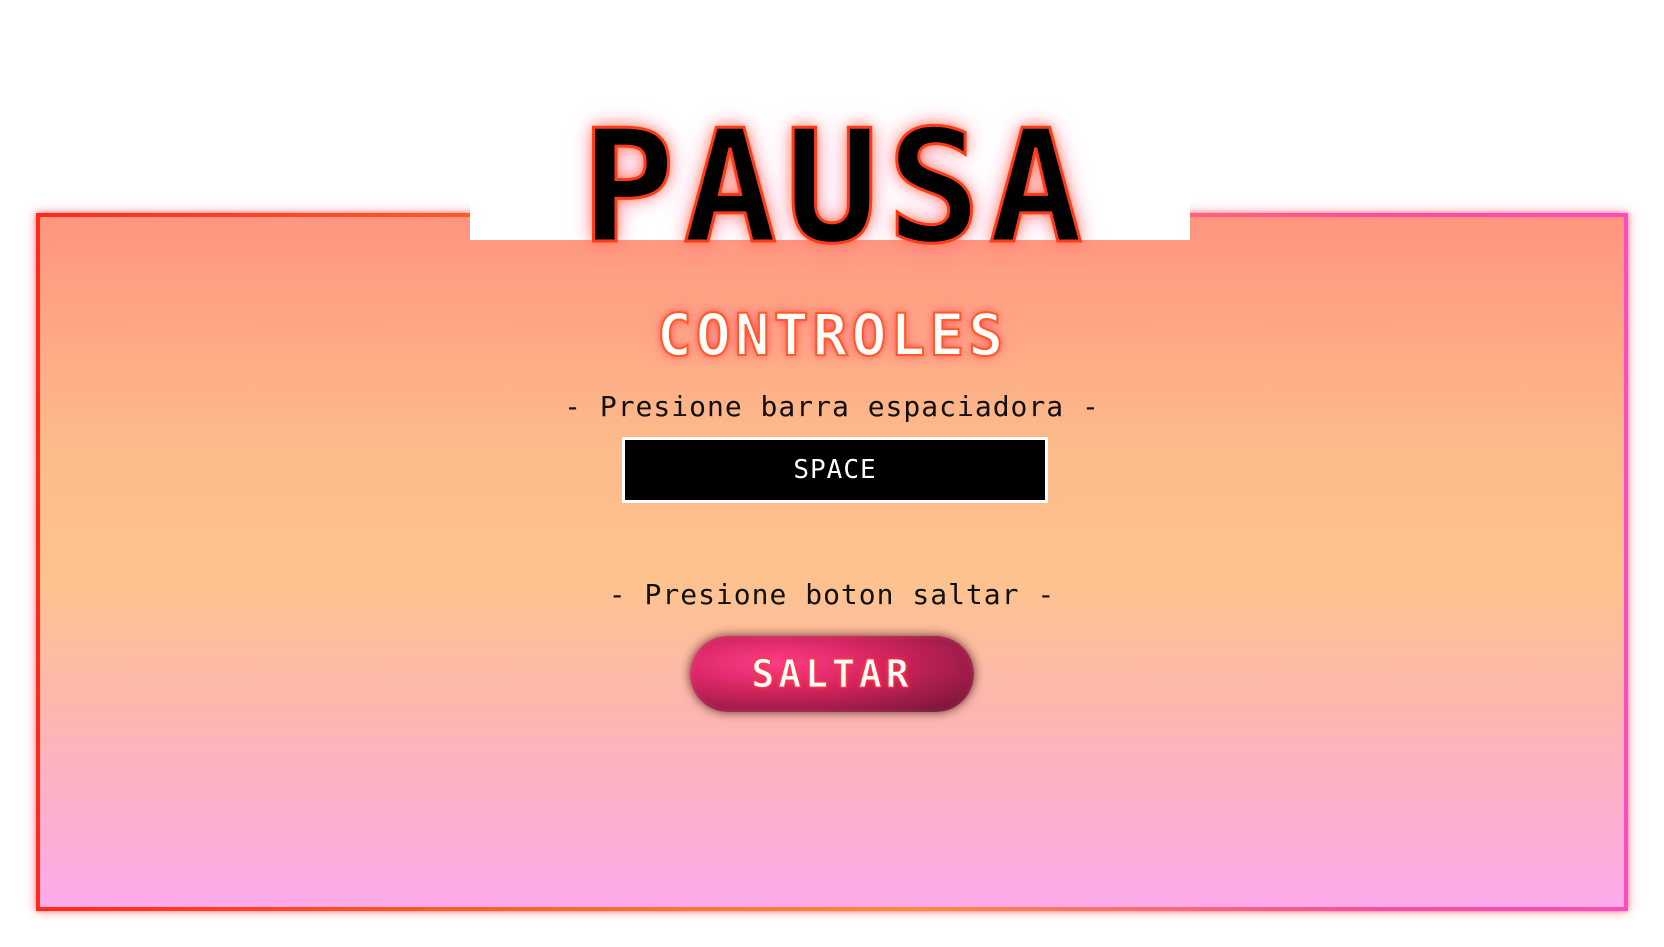 The image size is (1664, 947). Describe the element at coordinates (835, 187) in the screenshot. I see `pause-title: PAUSA` at that location.